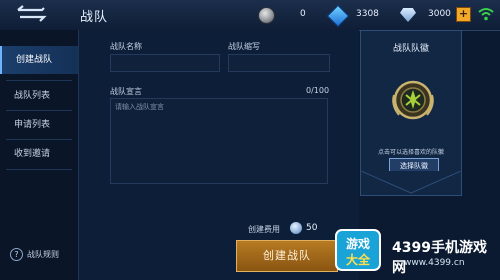  Describe the element at coordinates (338, 16) in the screenshot. I see `blue-gem-icon` at that location.